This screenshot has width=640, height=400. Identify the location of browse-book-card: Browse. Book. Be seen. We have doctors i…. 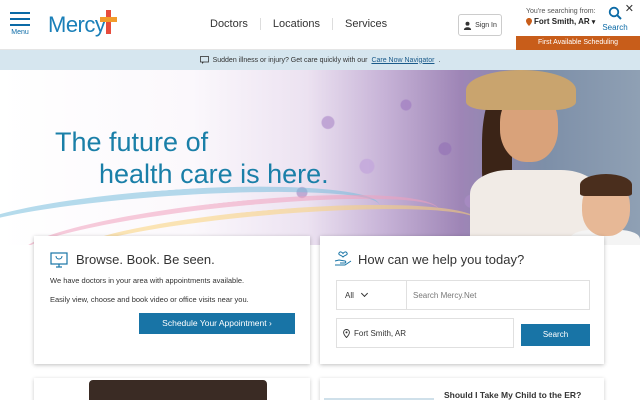
(172, 300).